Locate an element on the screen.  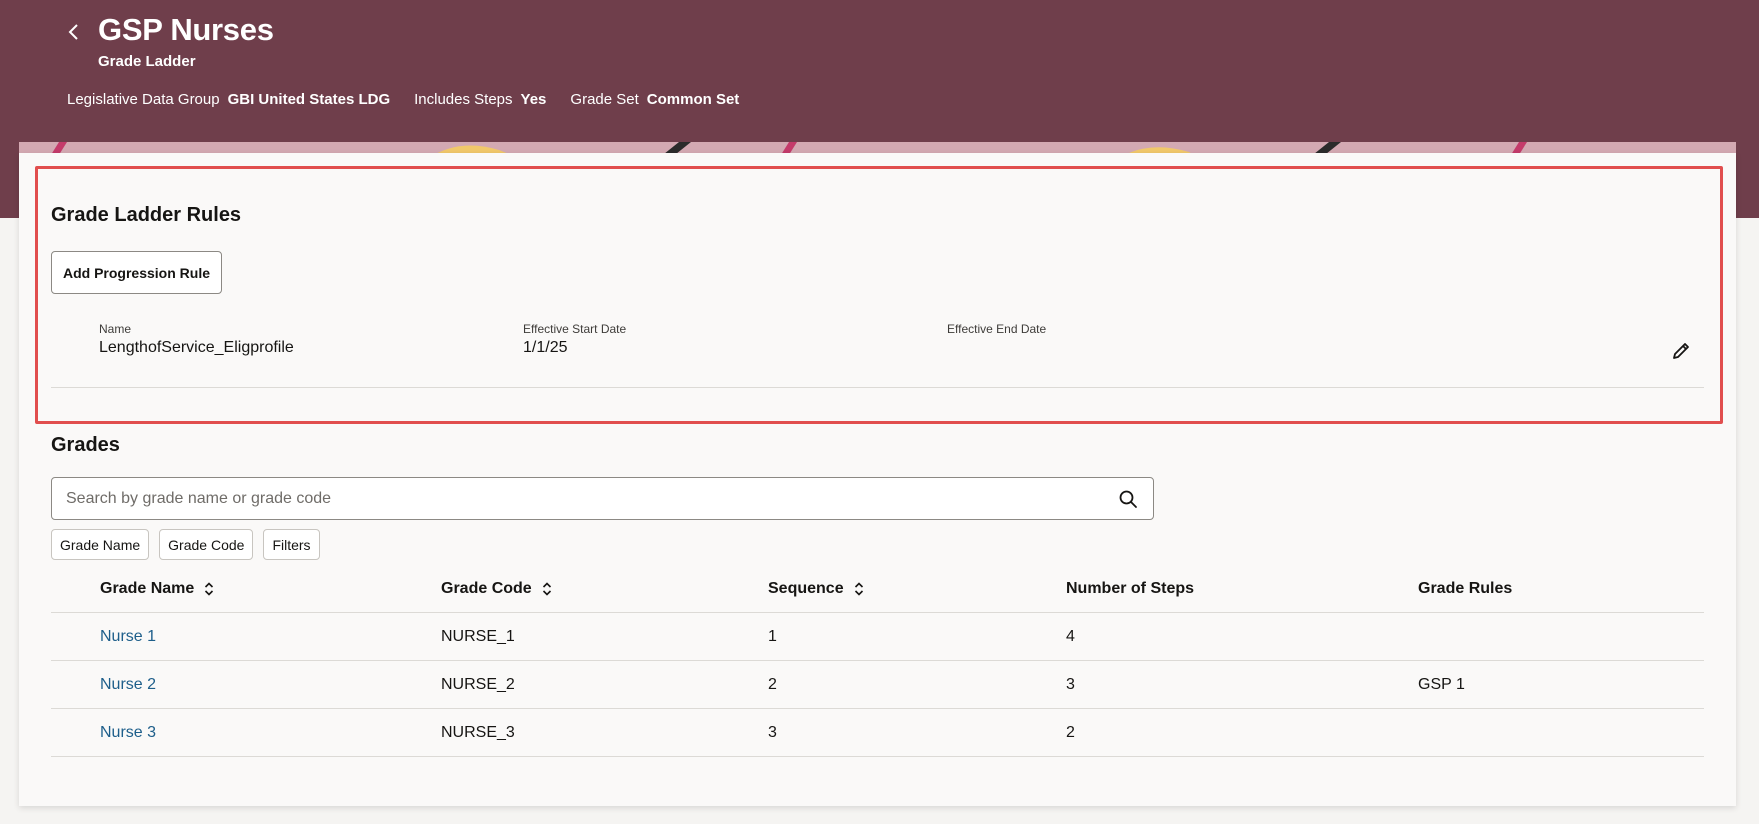
page-subtitle: Grade Ladder is located at coordinates (147, 61).